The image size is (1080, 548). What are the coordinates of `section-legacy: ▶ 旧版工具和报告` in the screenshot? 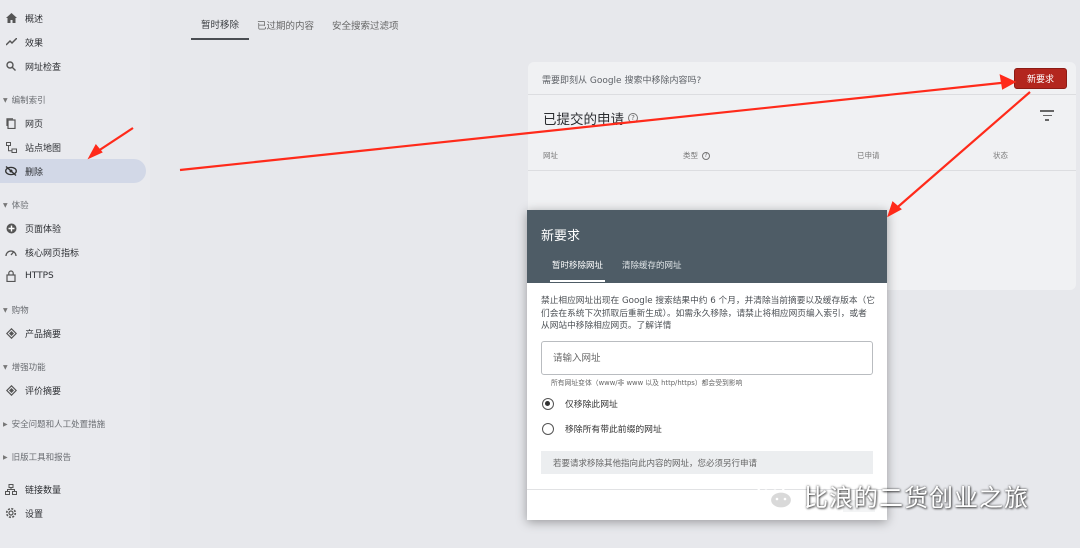 It's located at (35, 457).